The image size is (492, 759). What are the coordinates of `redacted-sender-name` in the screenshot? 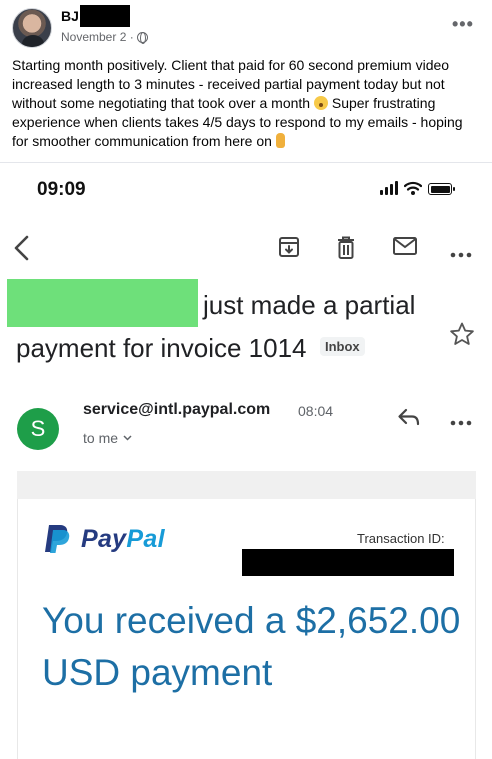 It's located at (102, 303).